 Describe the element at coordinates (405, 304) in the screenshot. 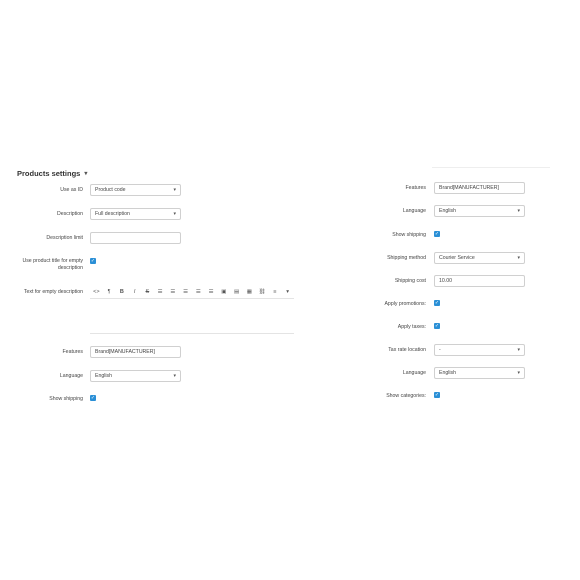

I see `apply-promotions-label: Apply promotions:` at that location.